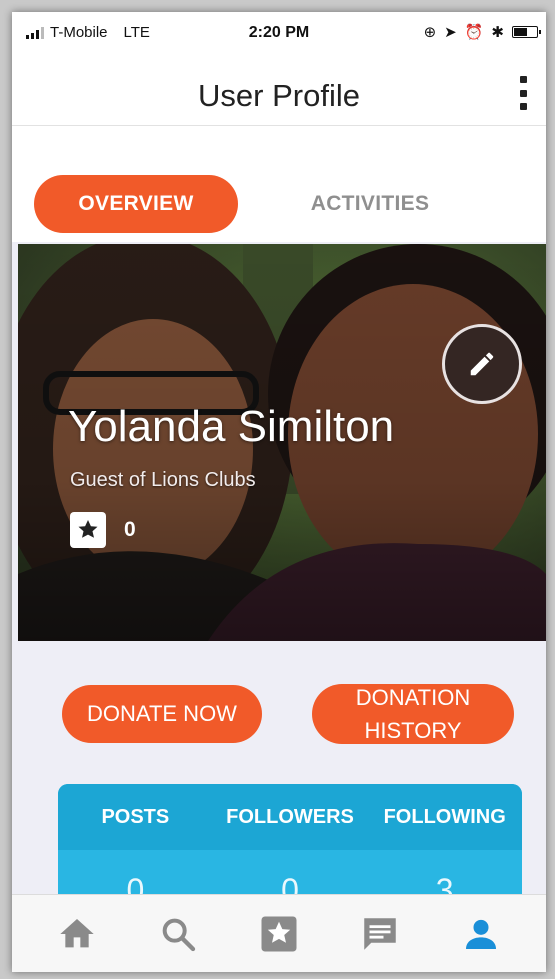 The height and width of the screenshot is (979, 555). Describe the element at coordinates (370, 204) in the screenshot. I see `tab-activities: ACTIVITIES` at that location.